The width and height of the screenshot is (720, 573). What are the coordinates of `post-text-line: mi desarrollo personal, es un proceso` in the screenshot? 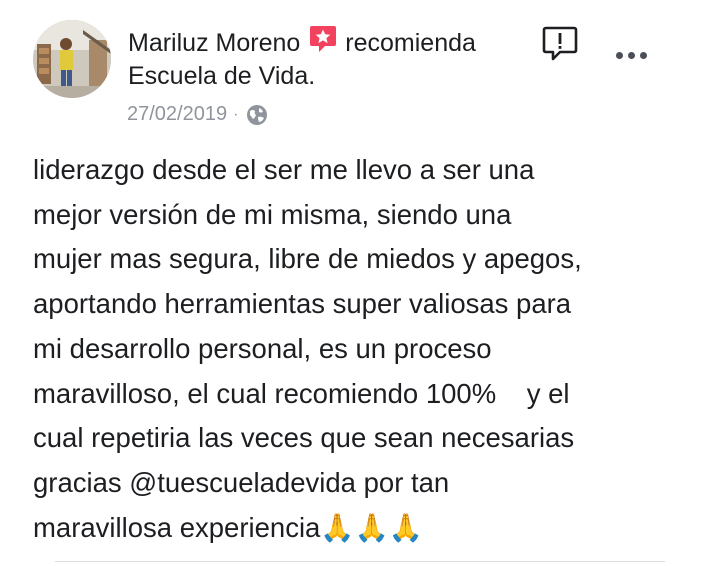 It's located at (262, 348).